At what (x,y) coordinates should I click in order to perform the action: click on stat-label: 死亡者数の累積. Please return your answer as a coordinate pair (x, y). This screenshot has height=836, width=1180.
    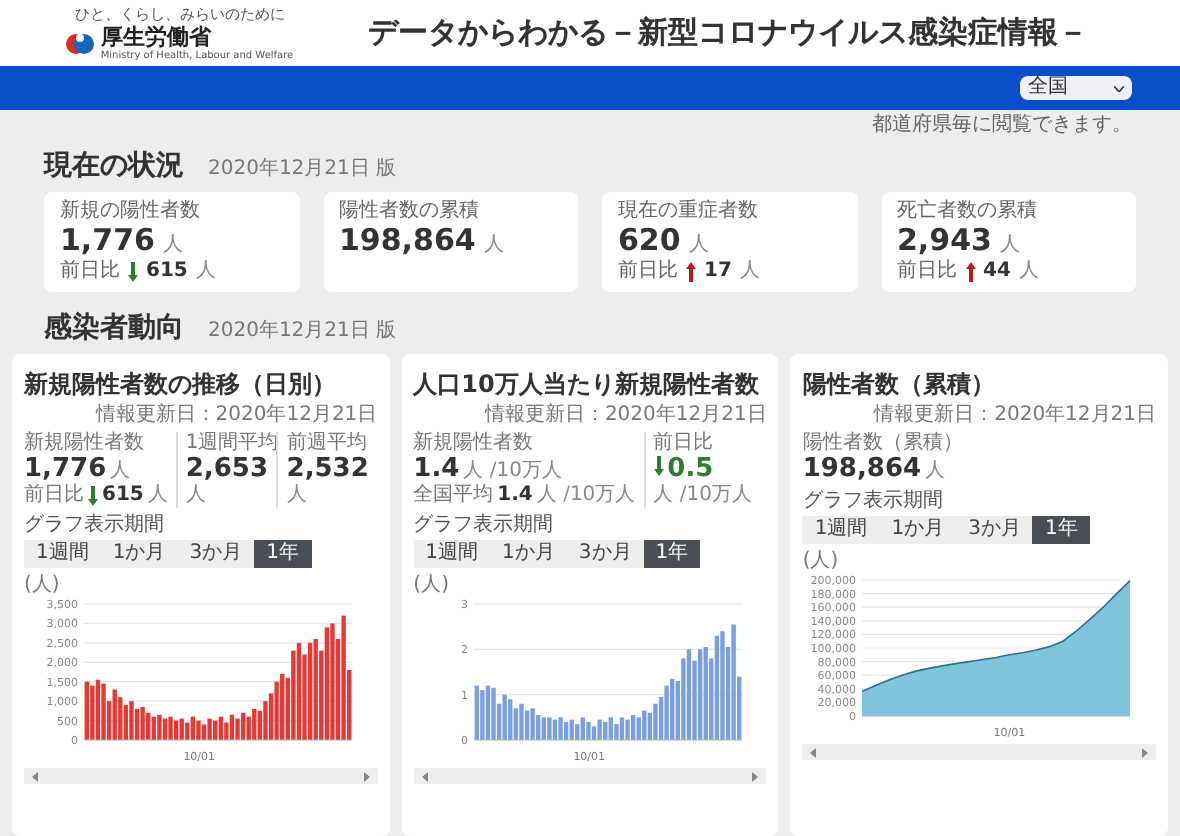
    Looking at the image, I should click on (968, 211).